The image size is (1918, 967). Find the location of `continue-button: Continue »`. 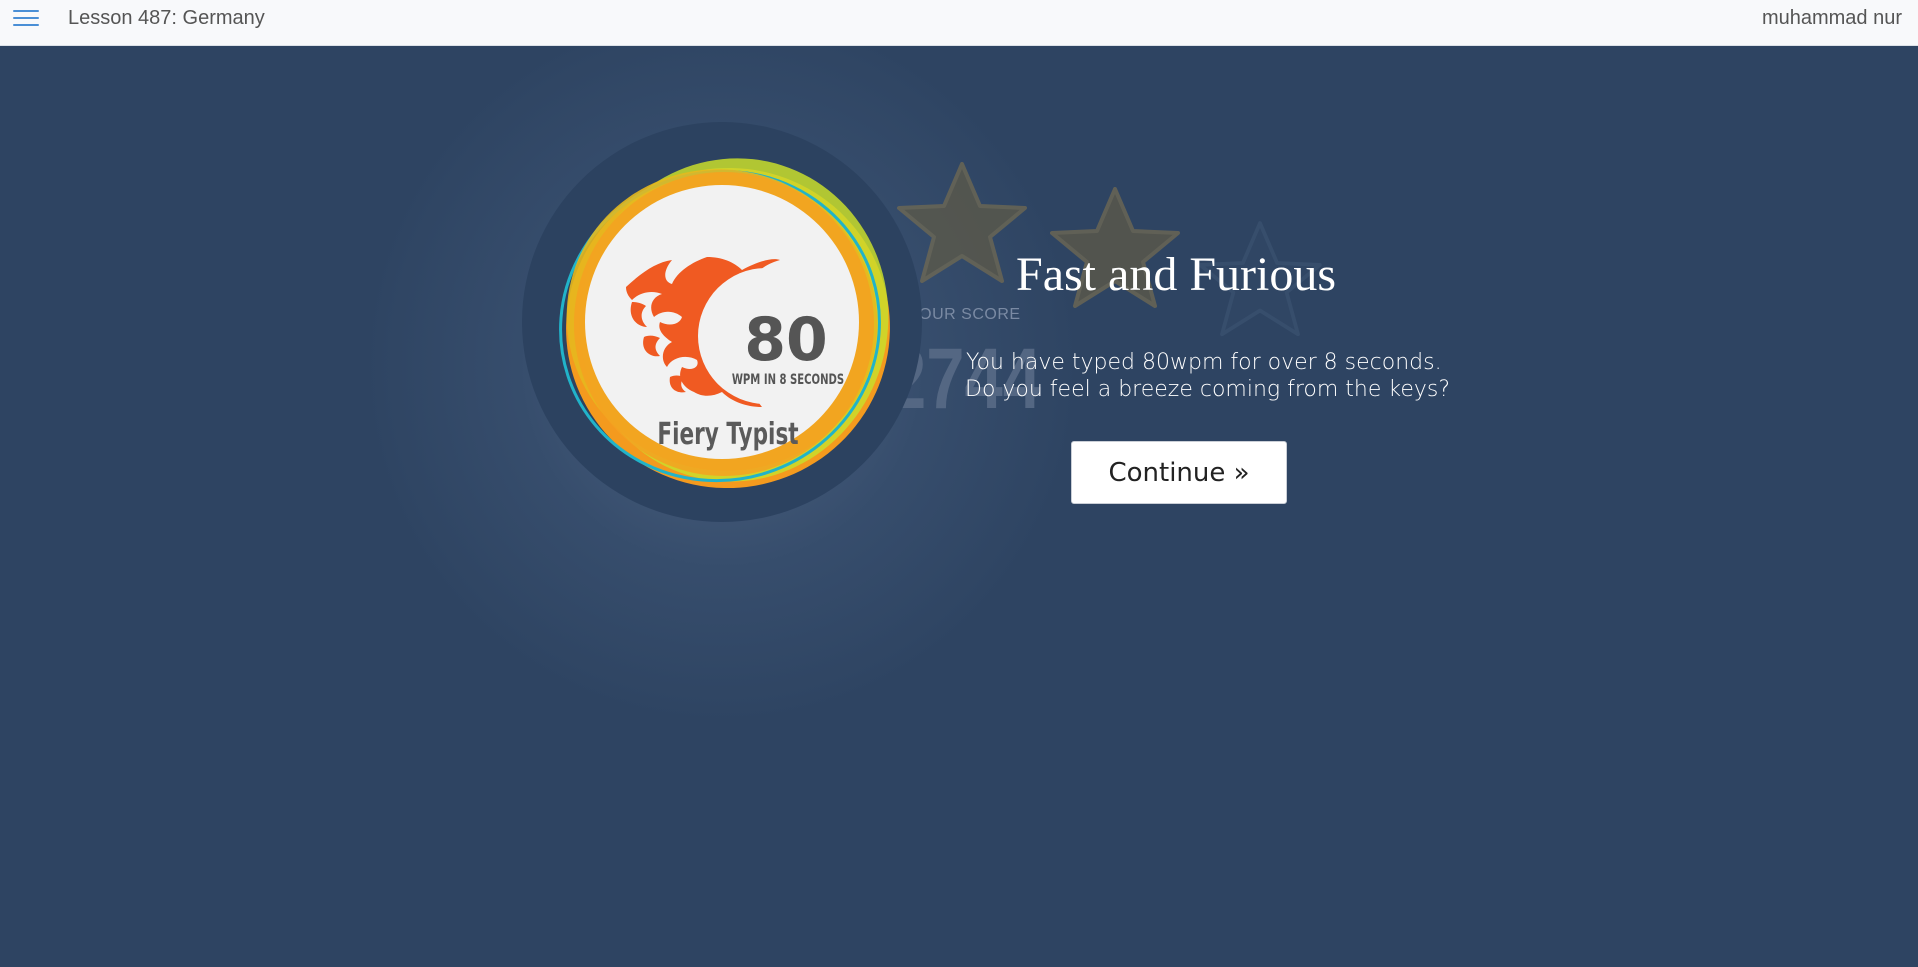

continue-button: Continue » is located at coordinates (1179, 472).